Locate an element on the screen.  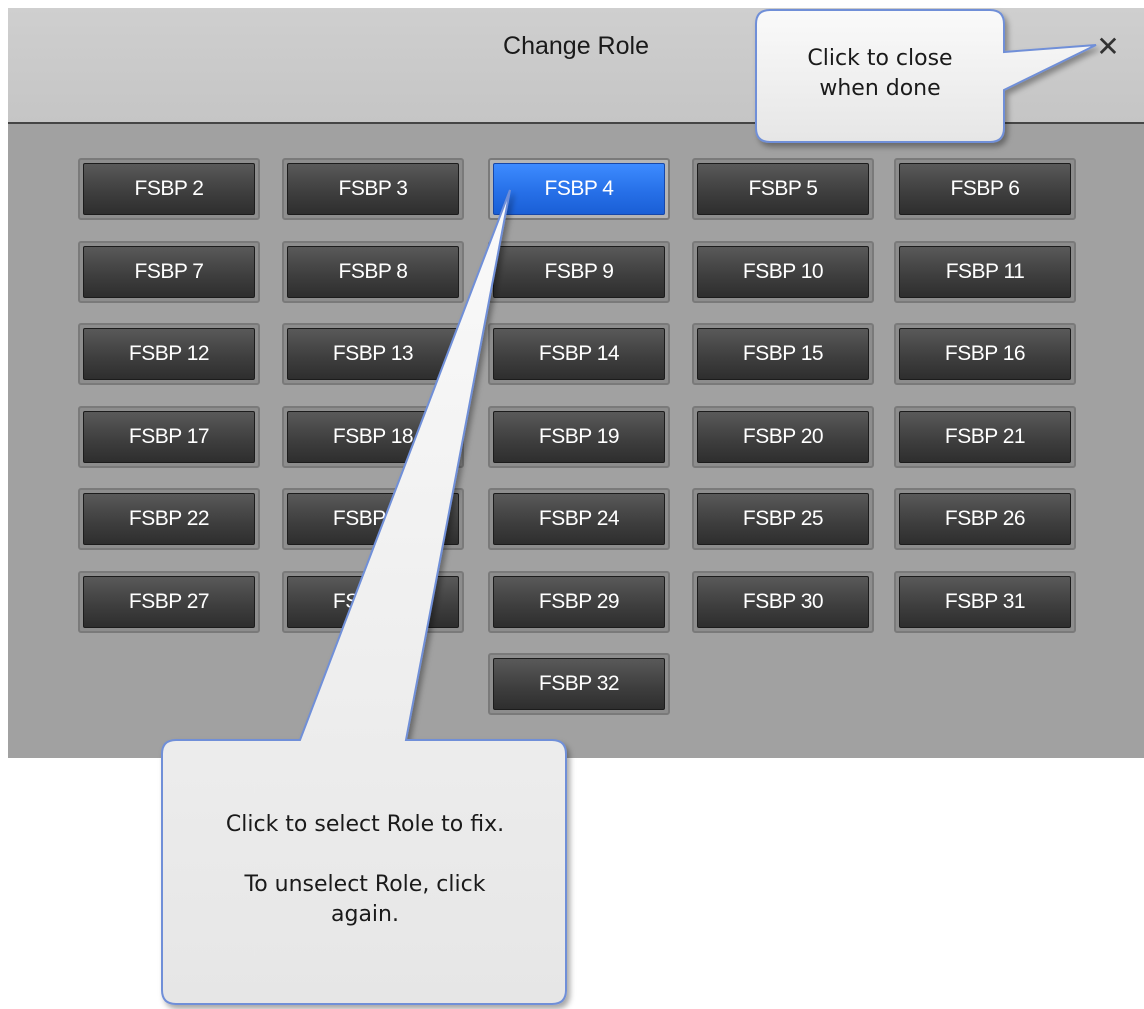
role-button-label: FSBP 11 is located at coordinates (985, 272).